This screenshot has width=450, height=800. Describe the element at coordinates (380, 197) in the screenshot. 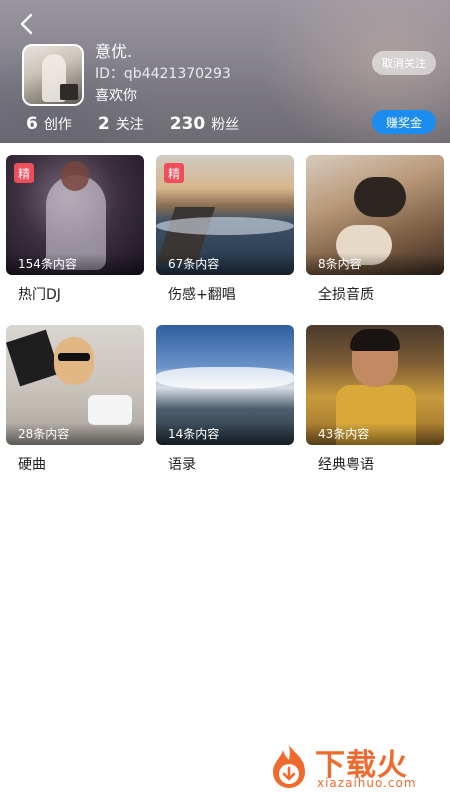

I see `thumb-dog-nose` at that location.